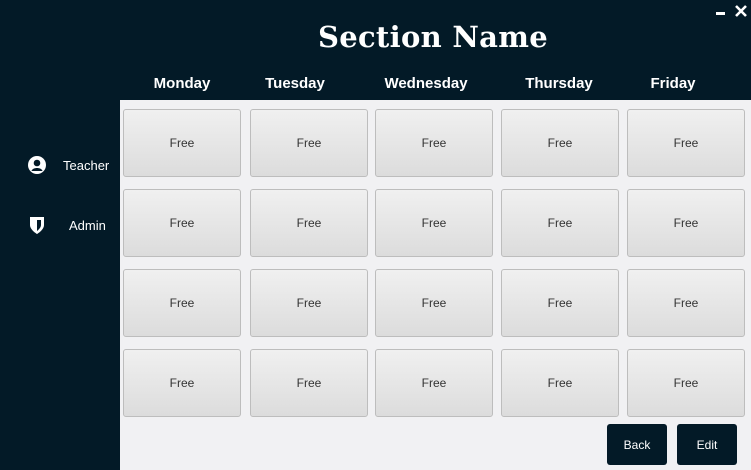 The width and height of the screenshot is (751, 470). What do you see at coordinates (559, 83) in the screenshot?
I see `day-header-thursday: Thursday` at bounding box center [559, 83].